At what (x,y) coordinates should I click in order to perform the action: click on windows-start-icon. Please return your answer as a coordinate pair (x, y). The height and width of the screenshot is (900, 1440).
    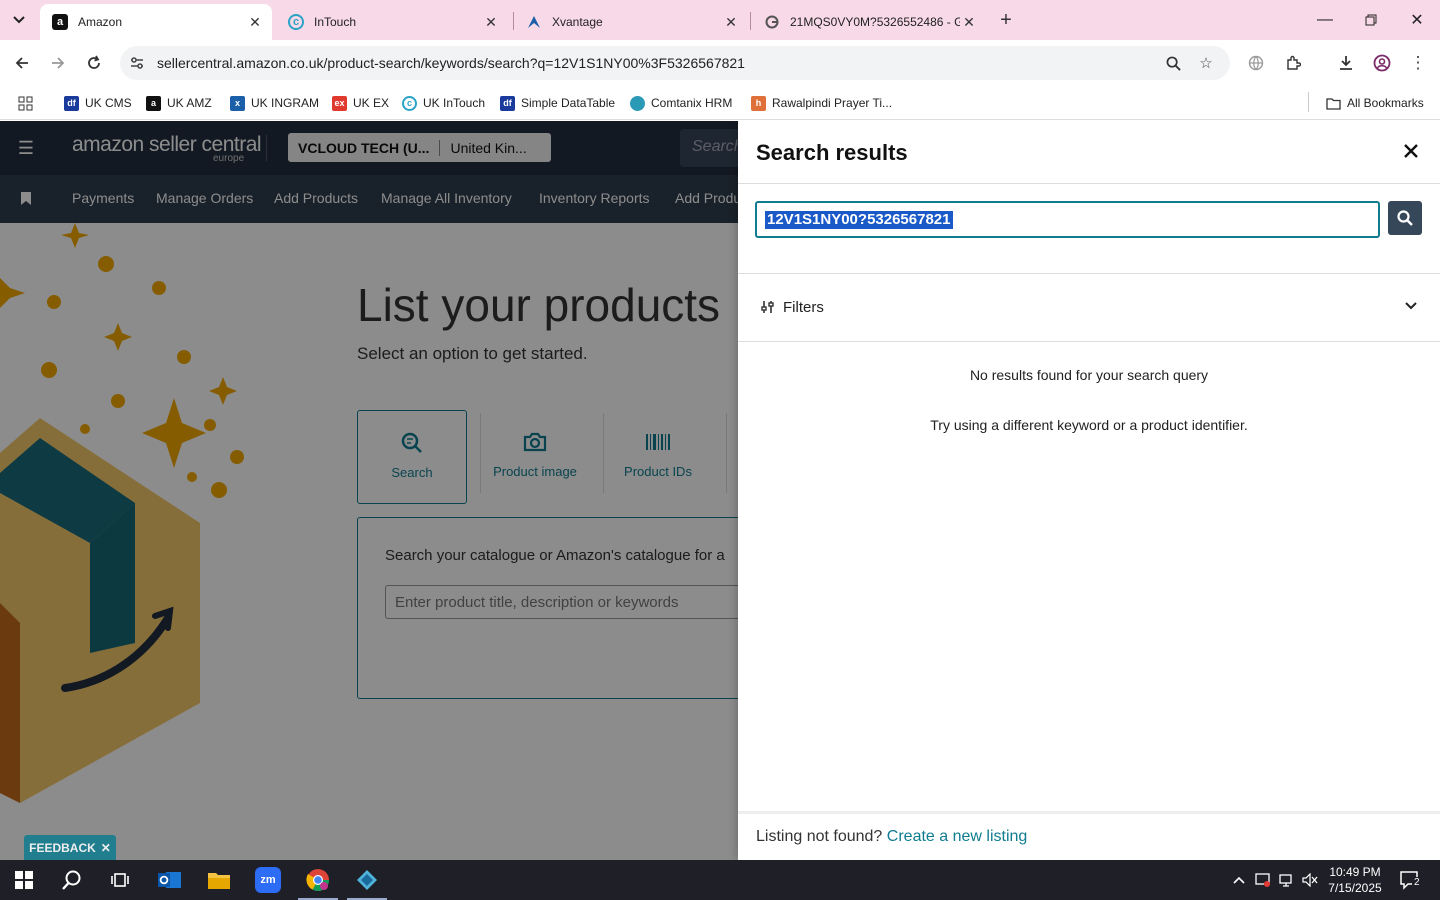
    Looking at the image, I should click on (24, 880).